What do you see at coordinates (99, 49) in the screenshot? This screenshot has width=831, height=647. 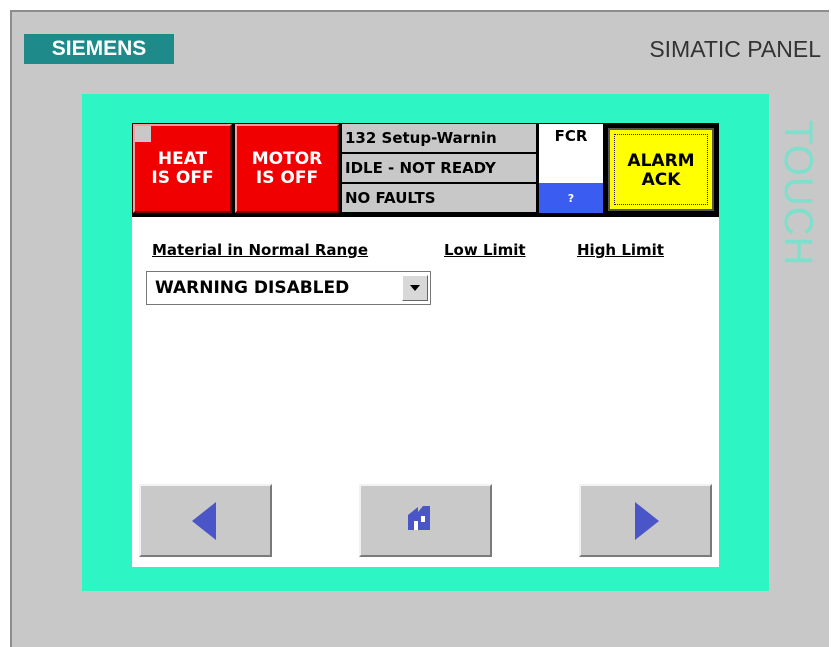 I see `siemens-logo: SIEMENS` at bounding box center [99, 49].